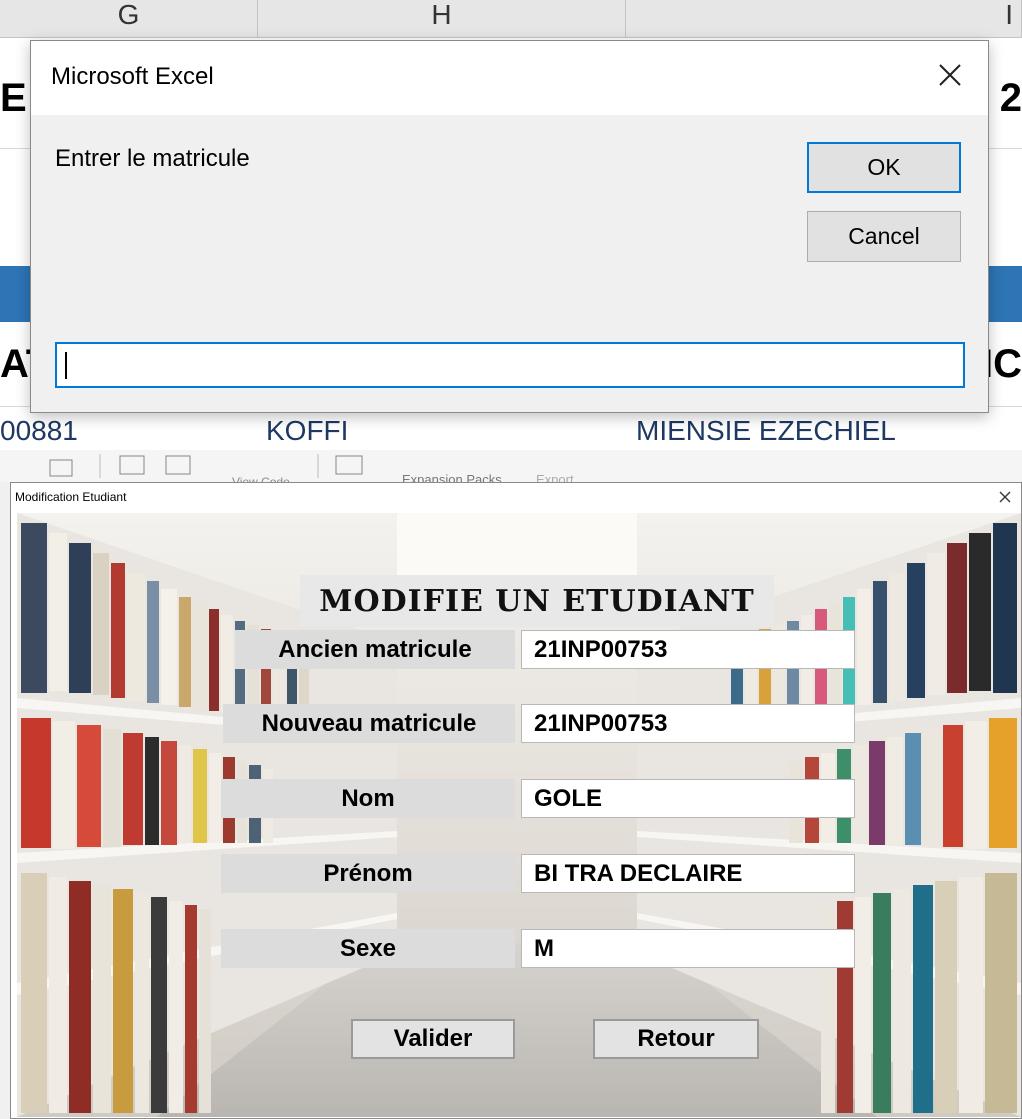 This screenshot has width=1022, height=1119. I want to click on label-sexe: Sexe, so click(368, 948).